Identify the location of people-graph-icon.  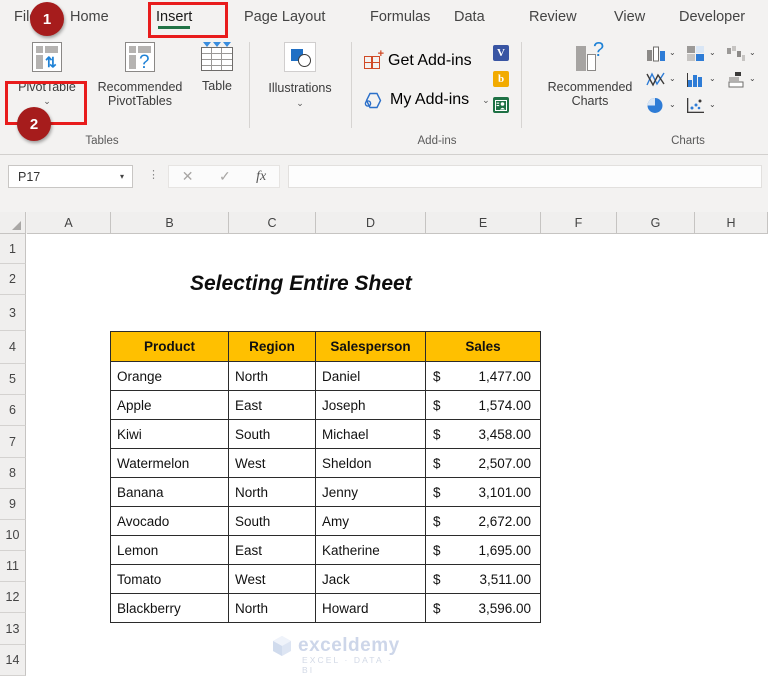
(501, 105).